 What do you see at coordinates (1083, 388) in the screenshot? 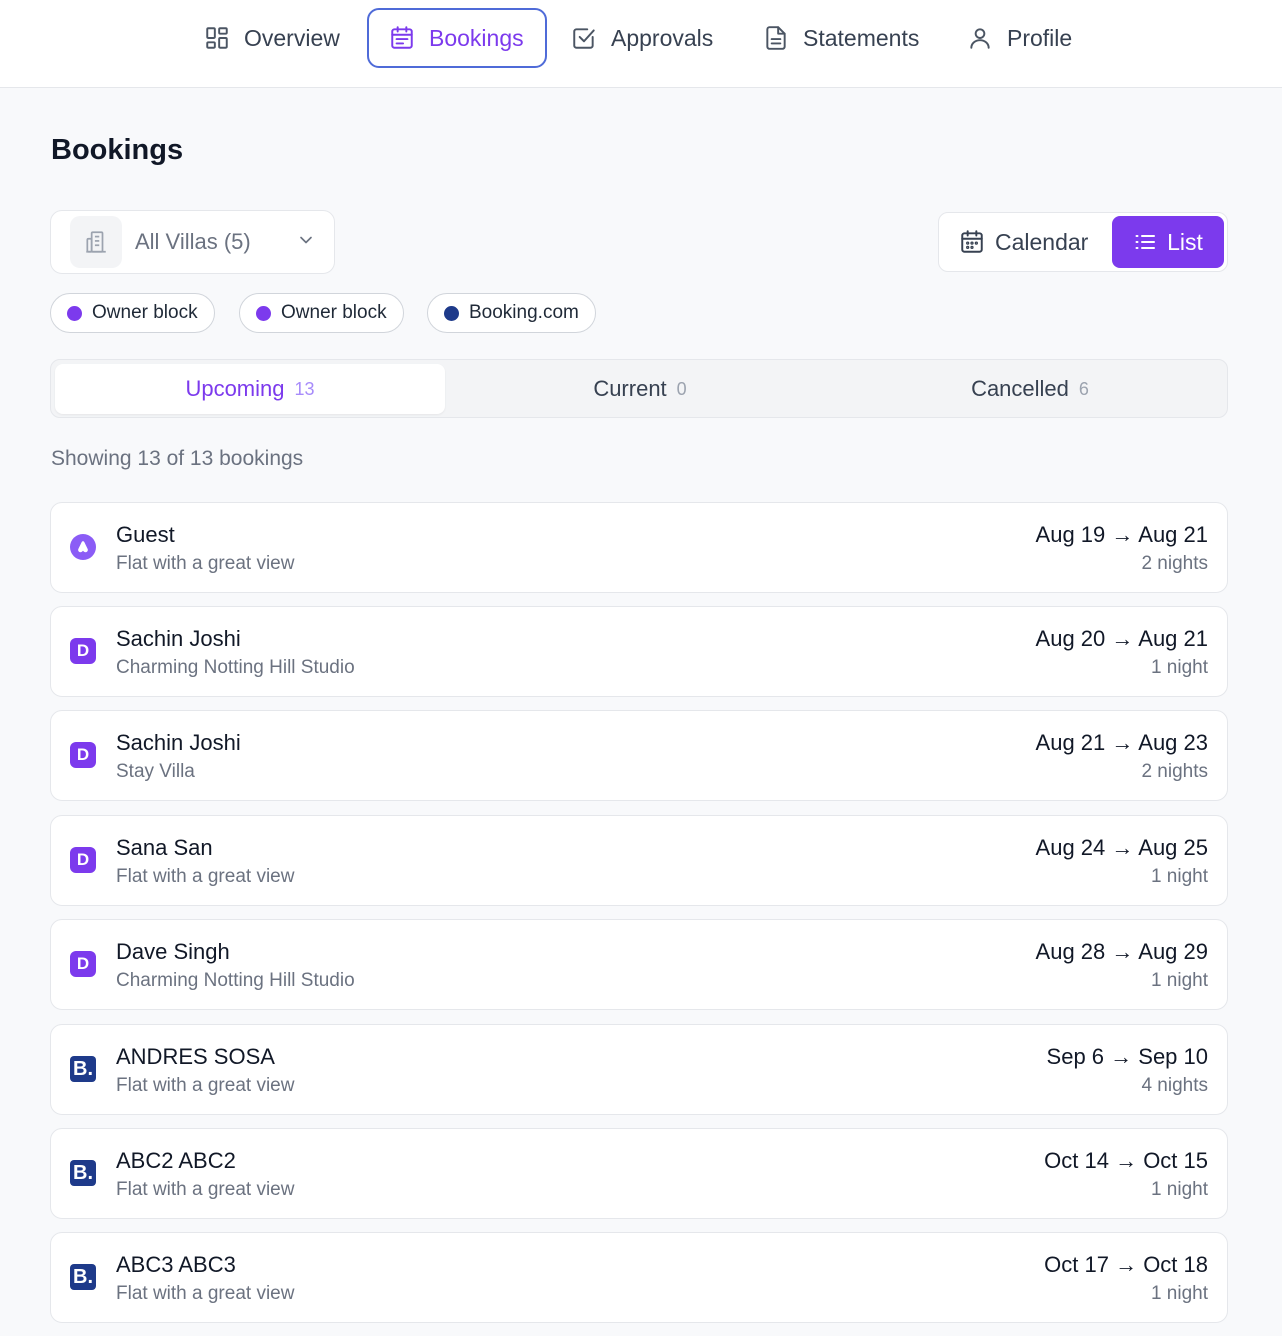
I see `tab-count: 6` at bounding box center [1083, 388].